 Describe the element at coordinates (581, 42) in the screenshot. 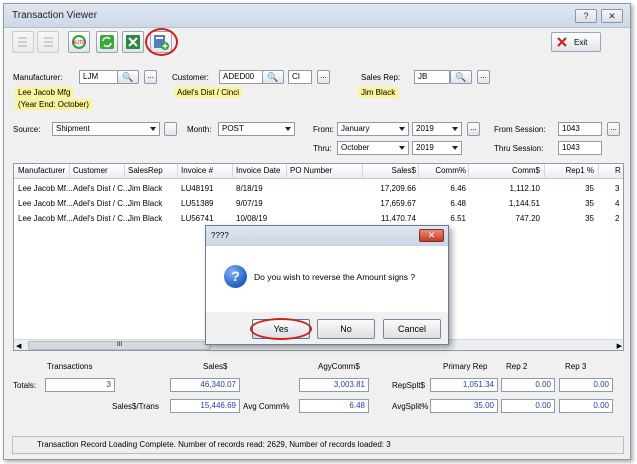

I see `exit-label: Exit` at that location.